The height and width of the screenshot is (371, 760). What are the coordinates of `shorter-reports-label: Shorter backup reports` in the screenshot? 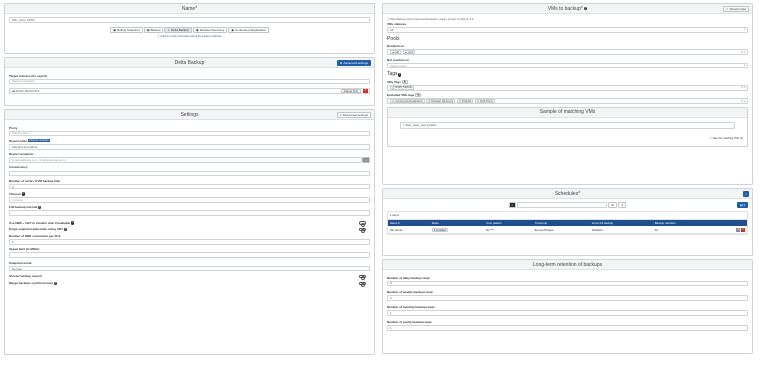 It's located at (189, 277).